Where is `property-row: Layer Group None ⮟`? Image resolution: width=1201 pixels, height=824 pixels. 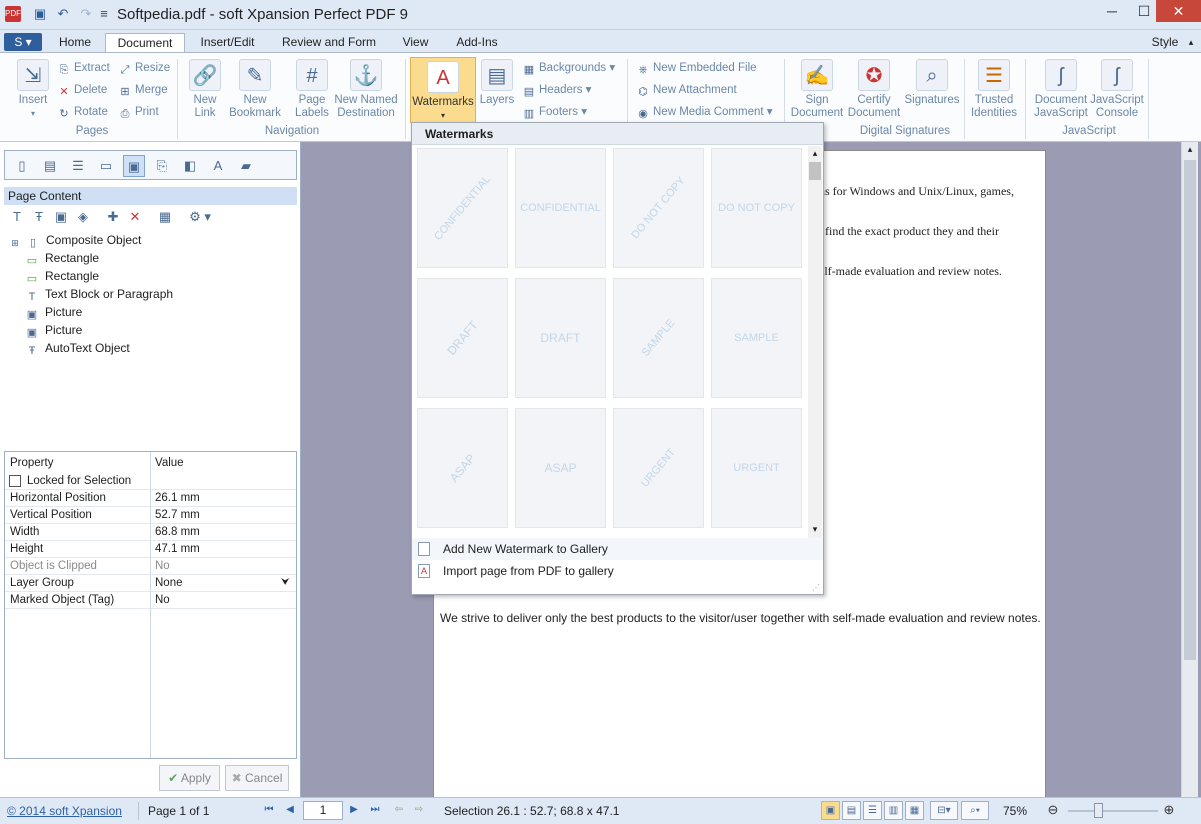
property-row: Layer Group None ⮟ is located at coordinates (150, 583).